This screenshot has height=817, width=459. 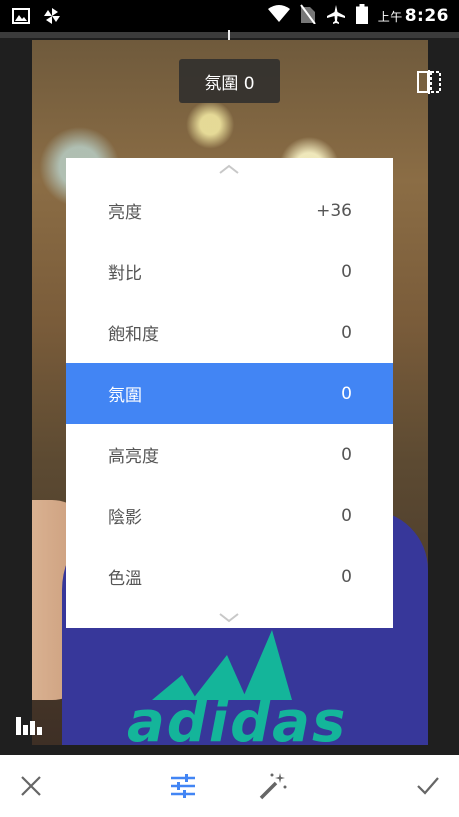 What do you see at coordinates (307, 16) in the screenshot?
I see `no-sim-icon` at bounding box center [307, 16].